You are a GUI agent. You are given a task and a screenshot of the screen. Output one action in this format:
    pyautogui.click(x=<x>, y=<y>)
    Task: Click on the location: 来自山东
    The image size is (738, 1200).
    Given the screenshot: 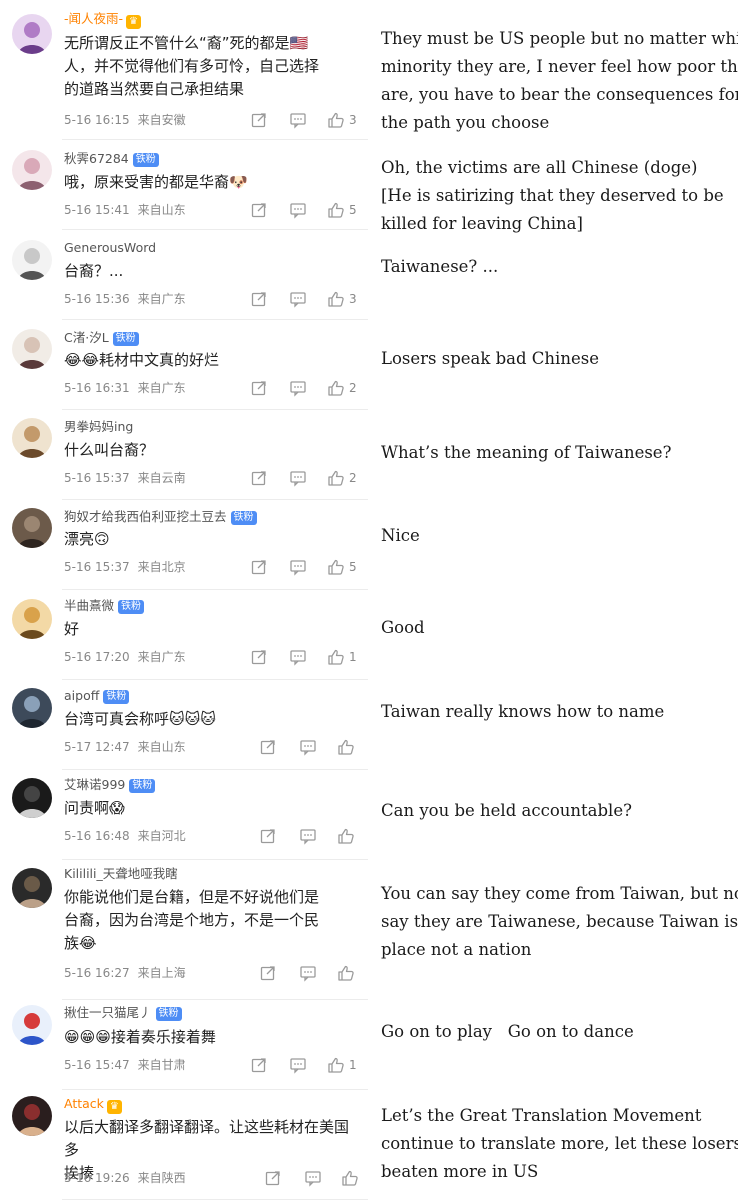 What is the action you would take?
    pyautogui.click(x=161, y=747)
    